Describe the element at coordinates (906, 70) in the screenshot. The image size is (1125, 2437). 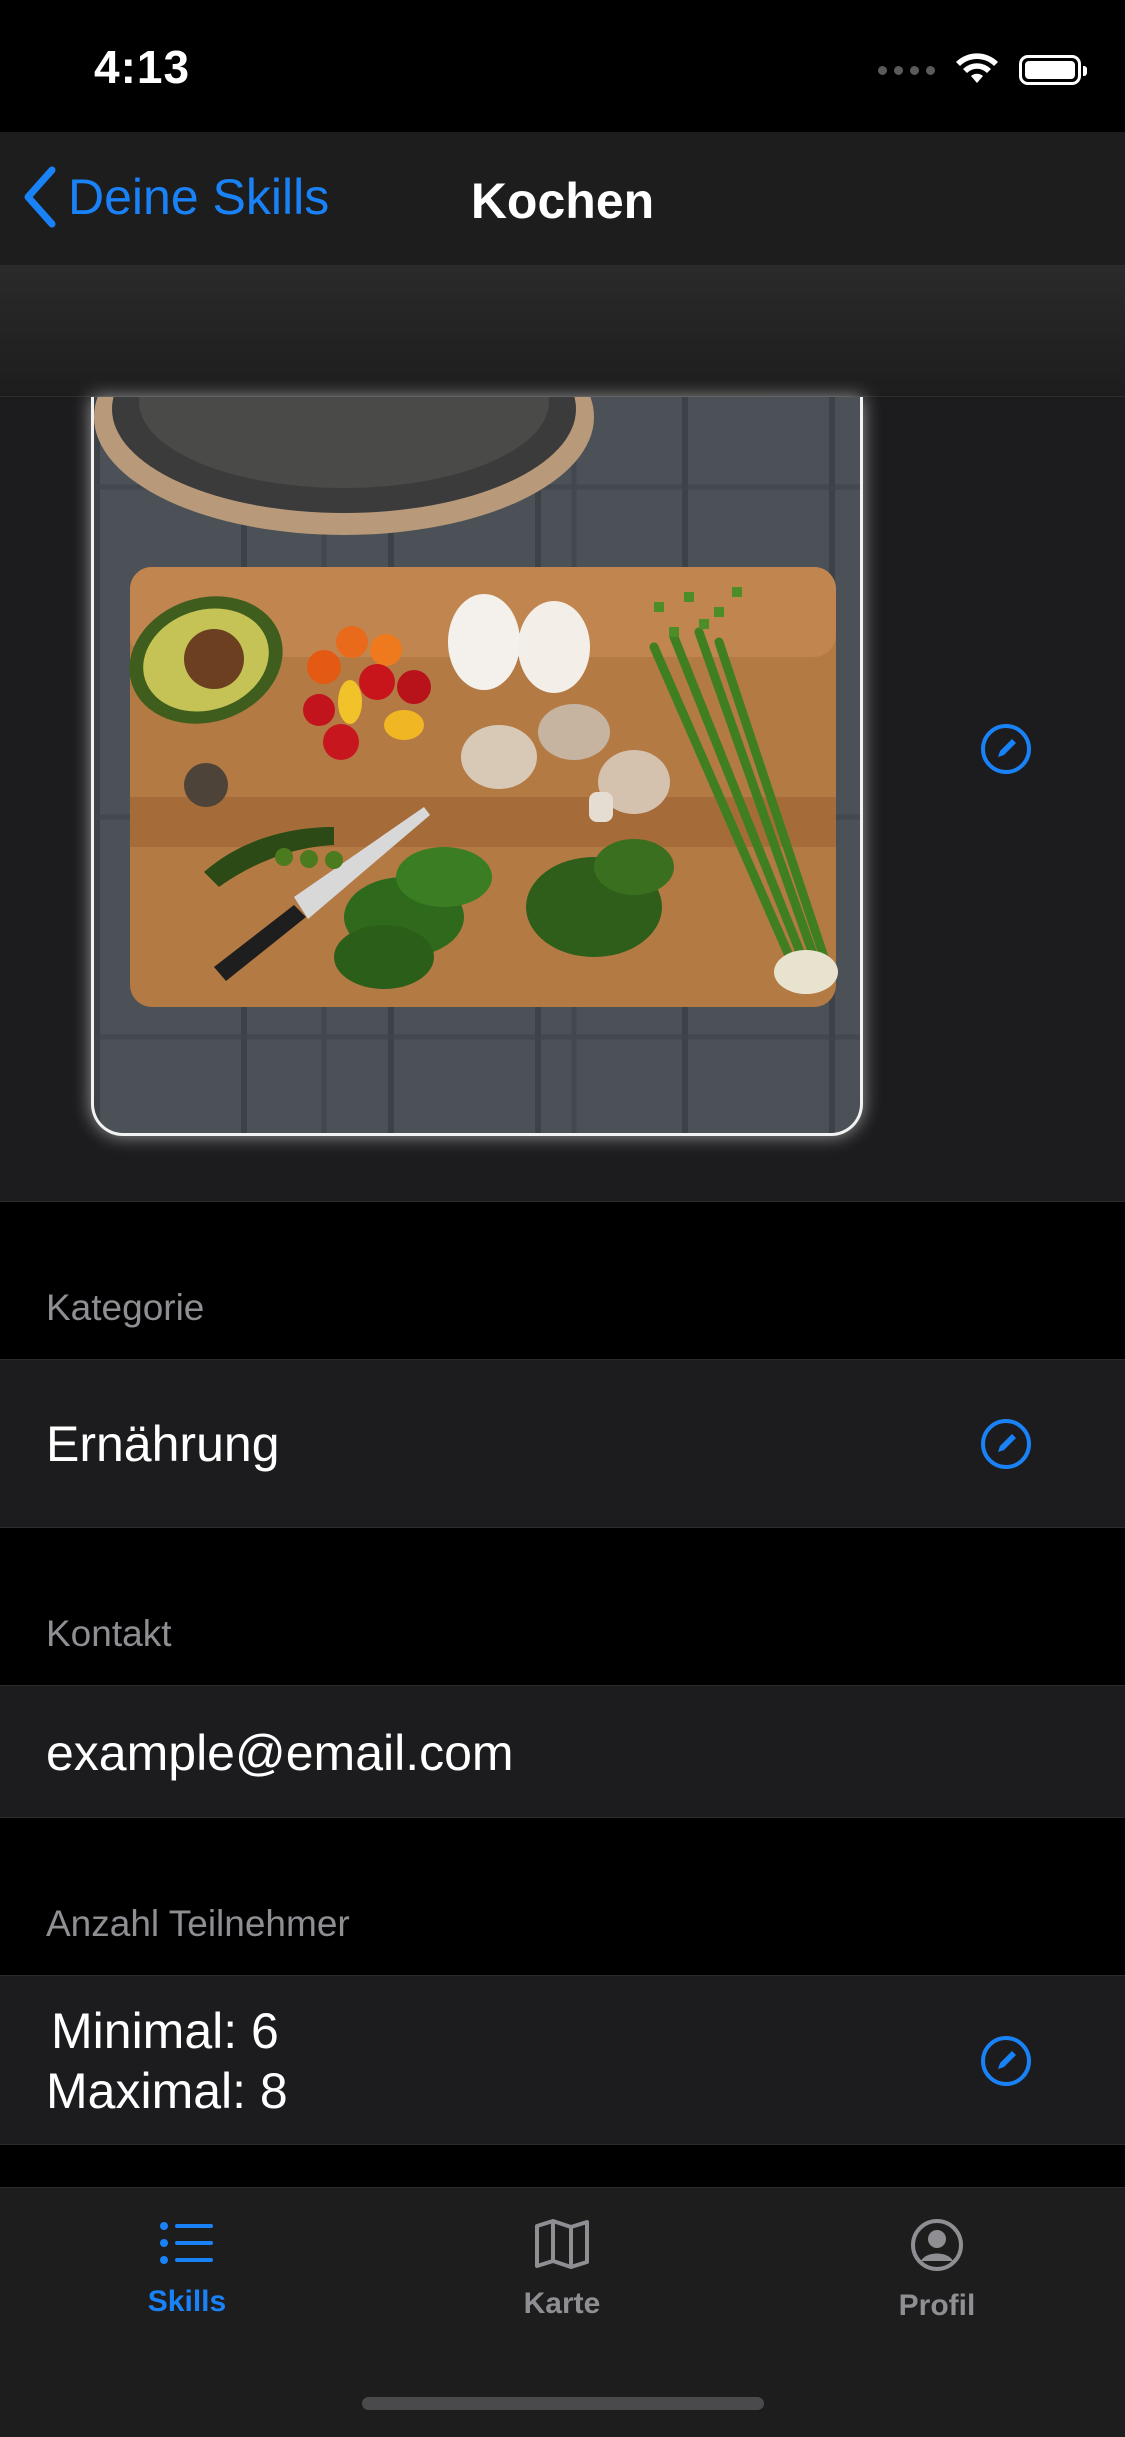
I see `cellular-signal-icon` at that location.